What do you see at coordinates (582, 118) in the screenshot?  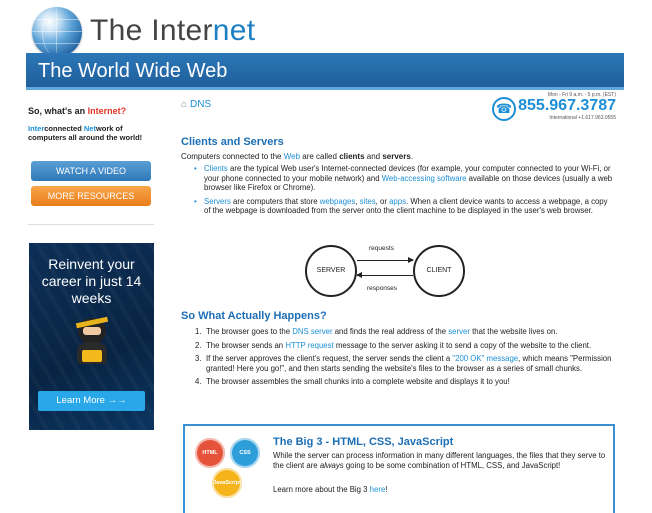 I see `international-number: International +1.617.963.0555` at bounding box center [582, 118].